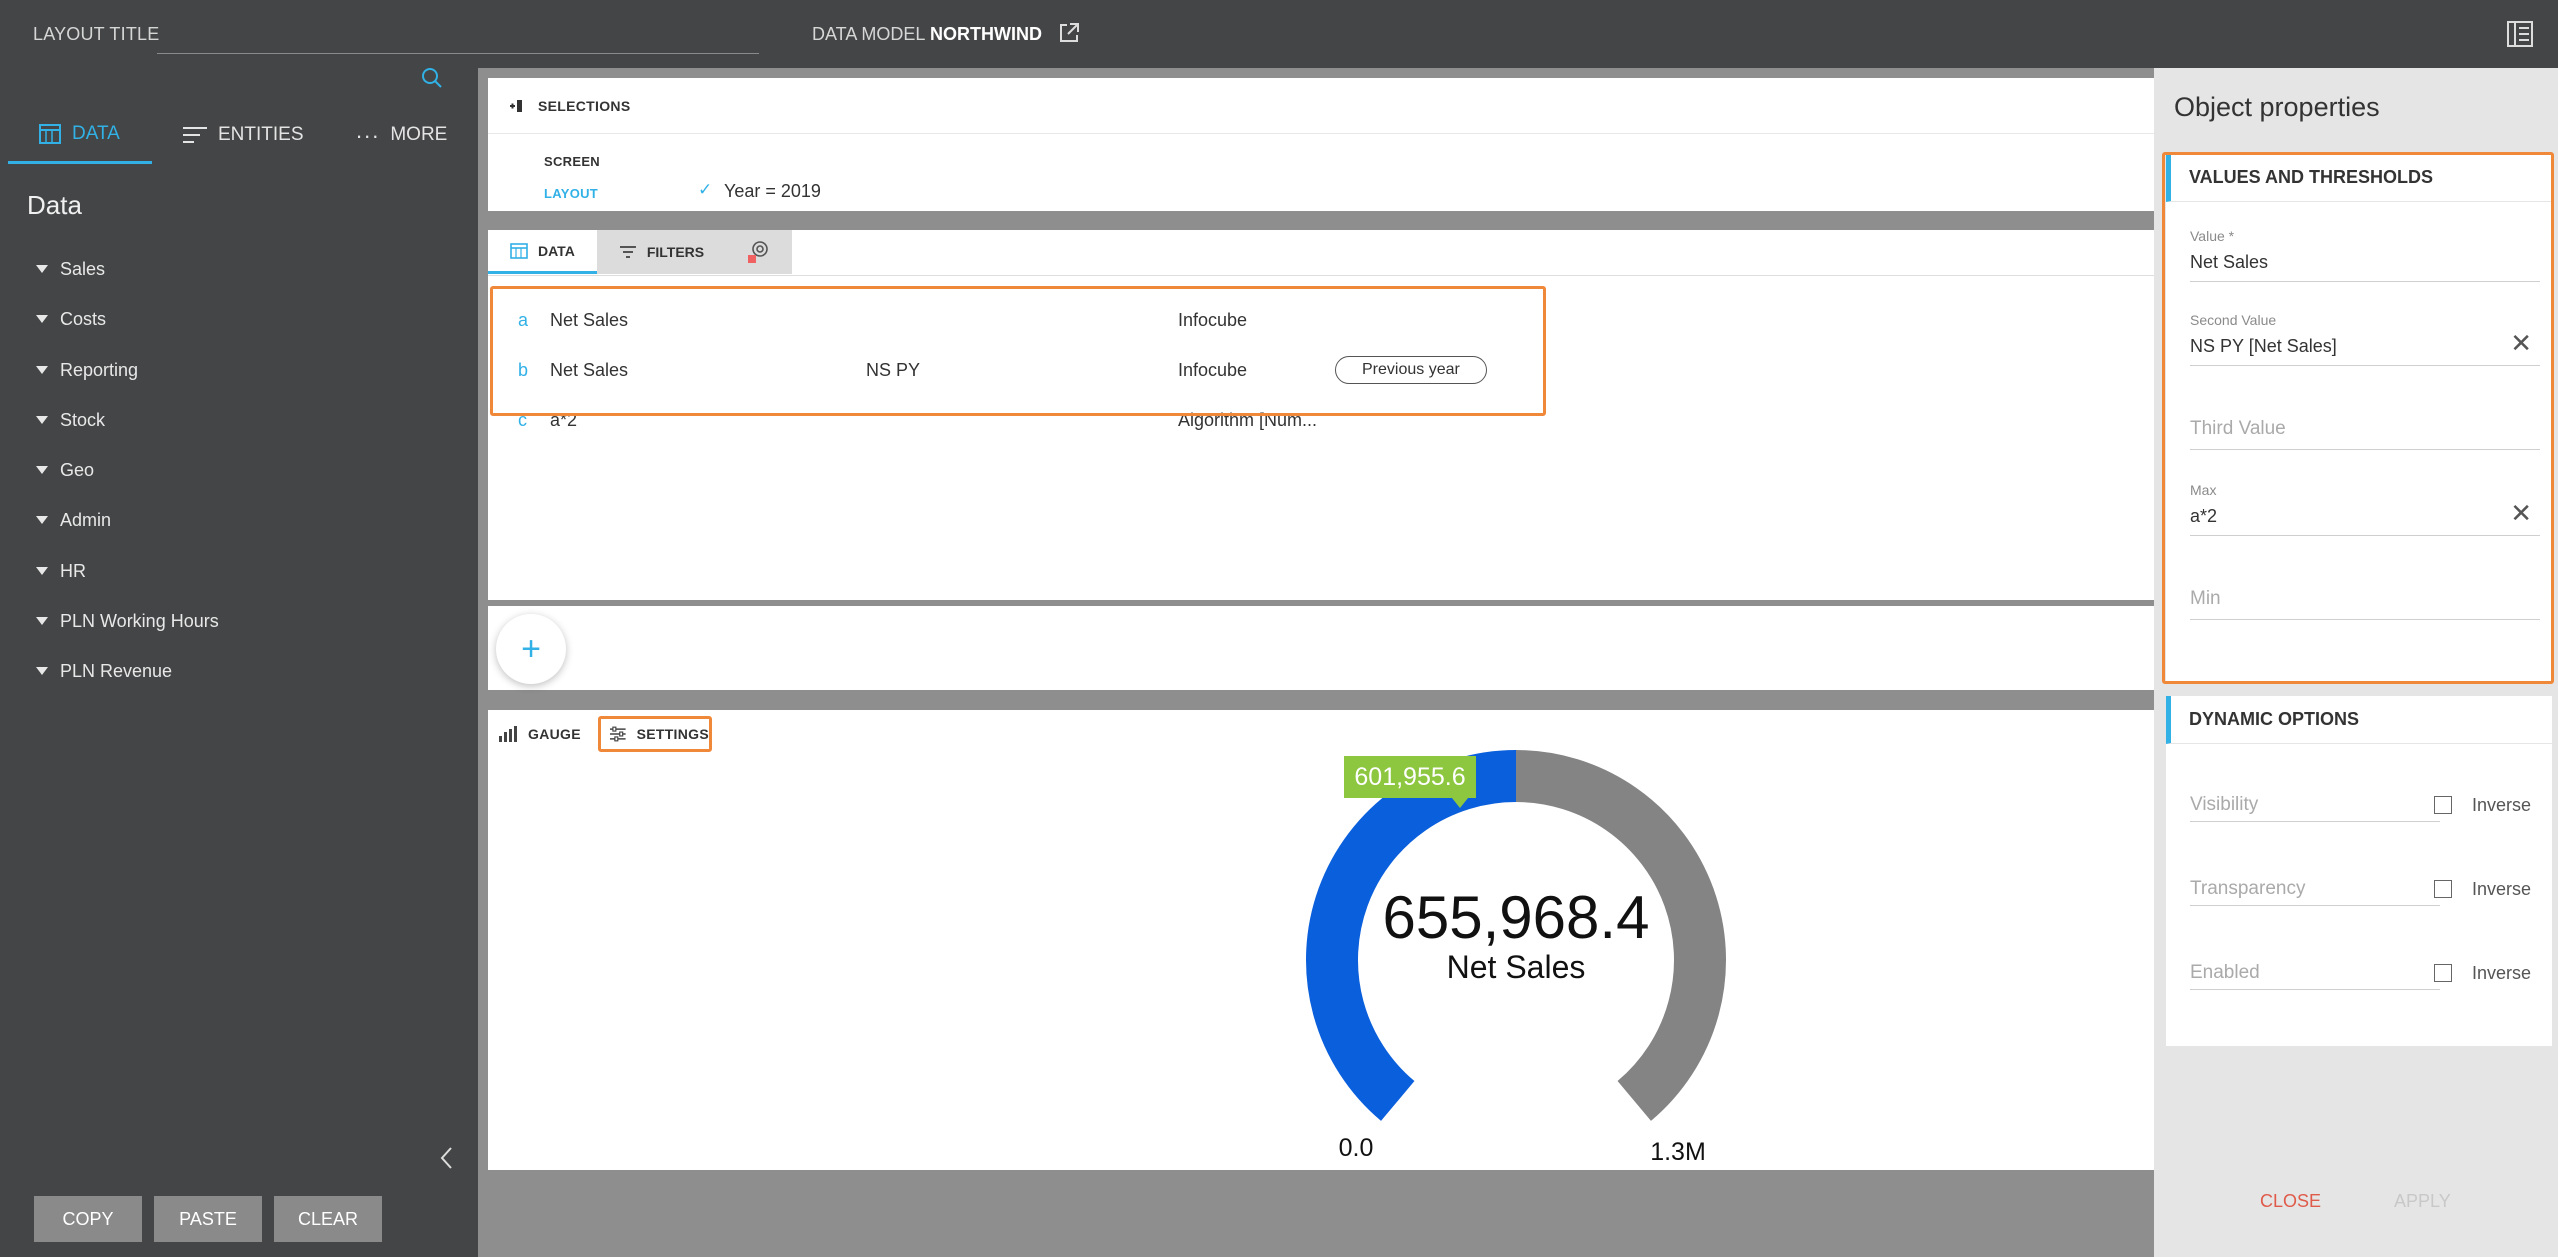 This screenshot has width=2558, height=1257. I want to click on tree-item-label: PLN Working Hours, so click(139, 620).